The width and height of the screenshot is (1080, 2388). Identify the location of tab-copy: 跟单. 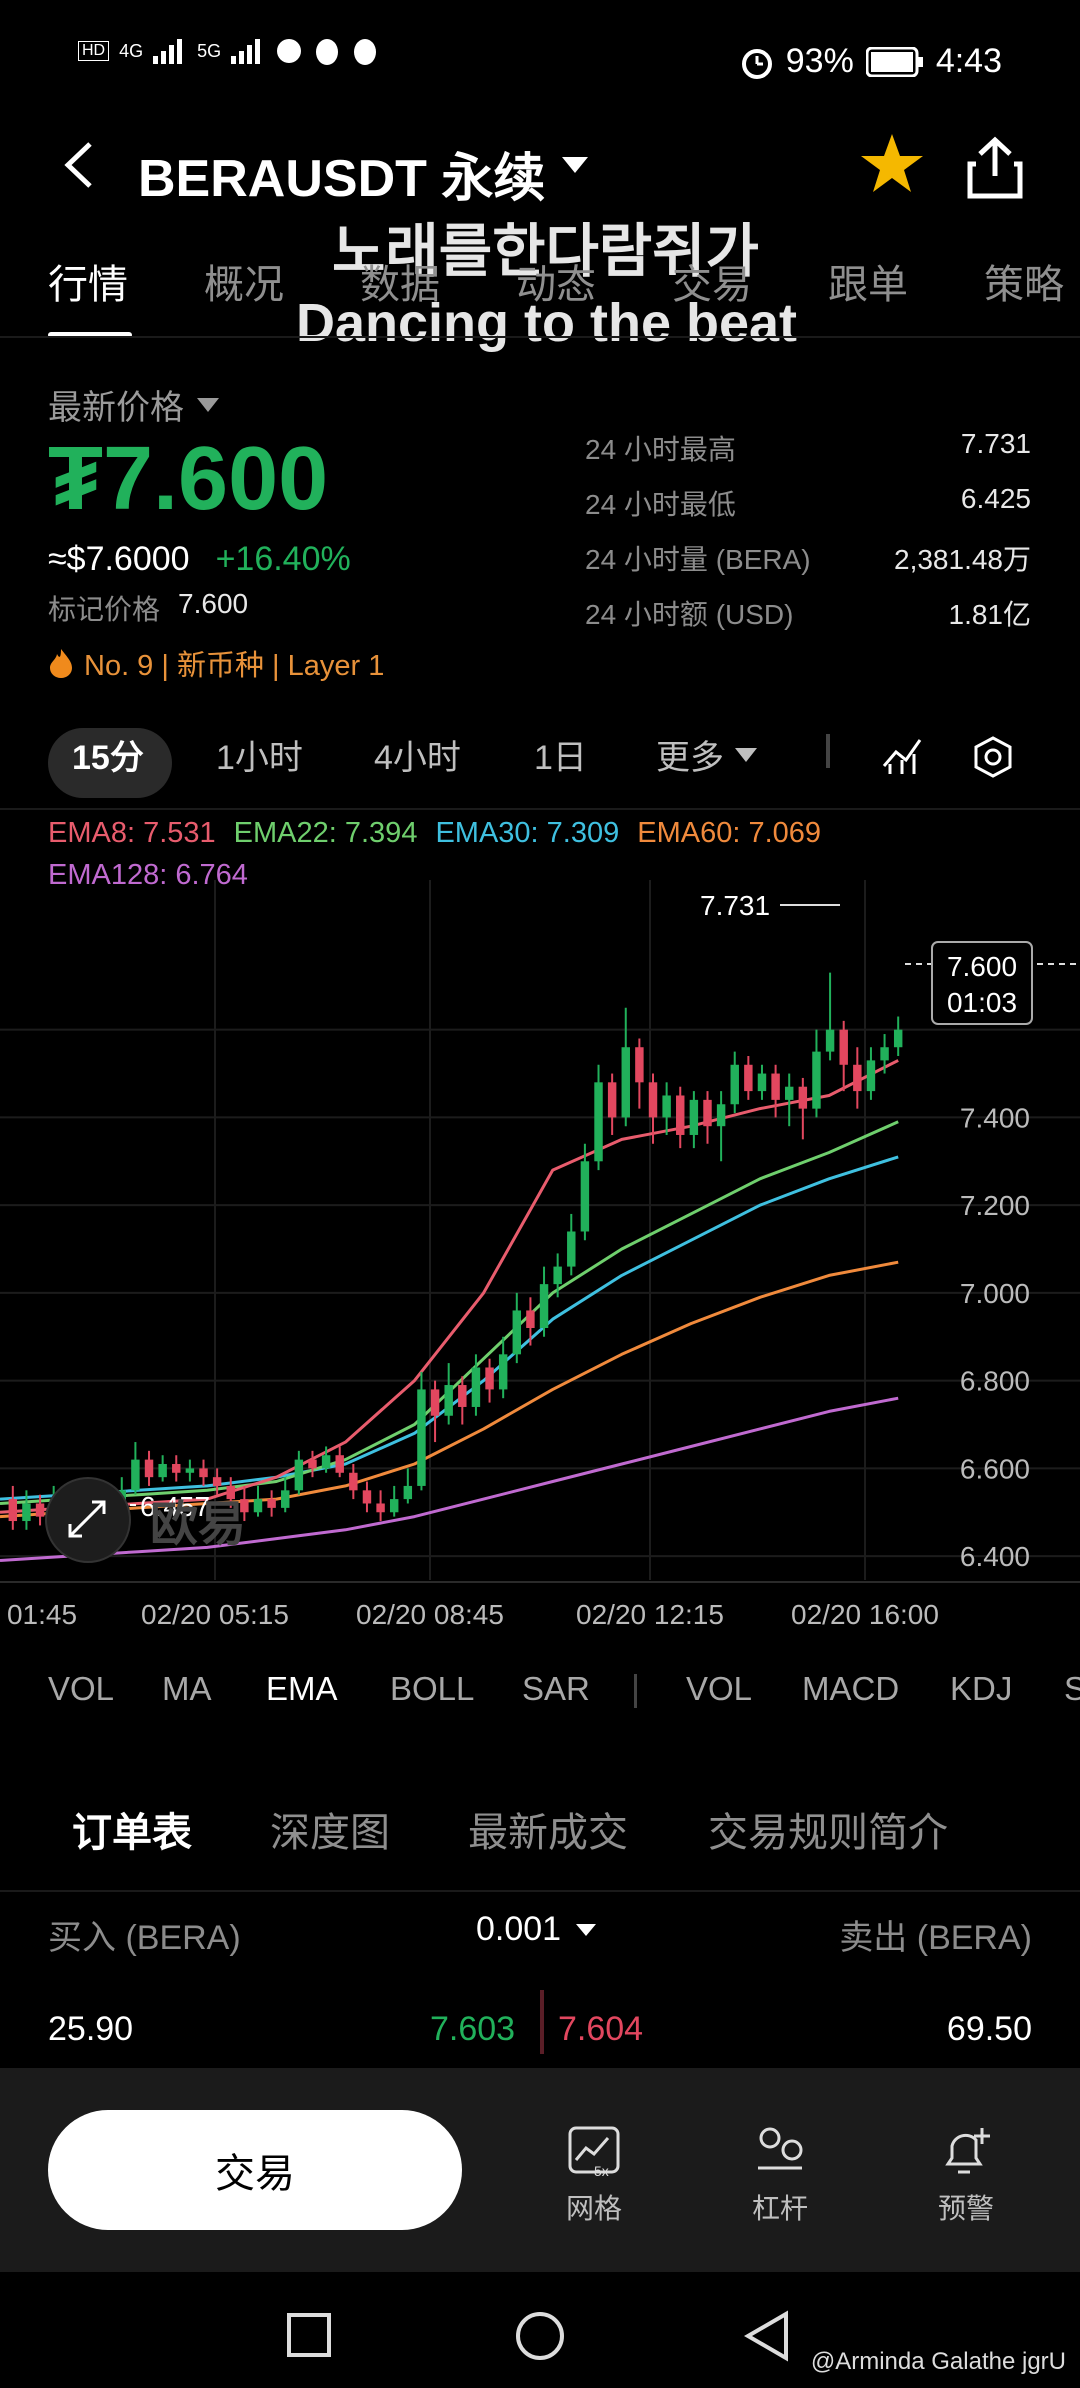
(868, 281).